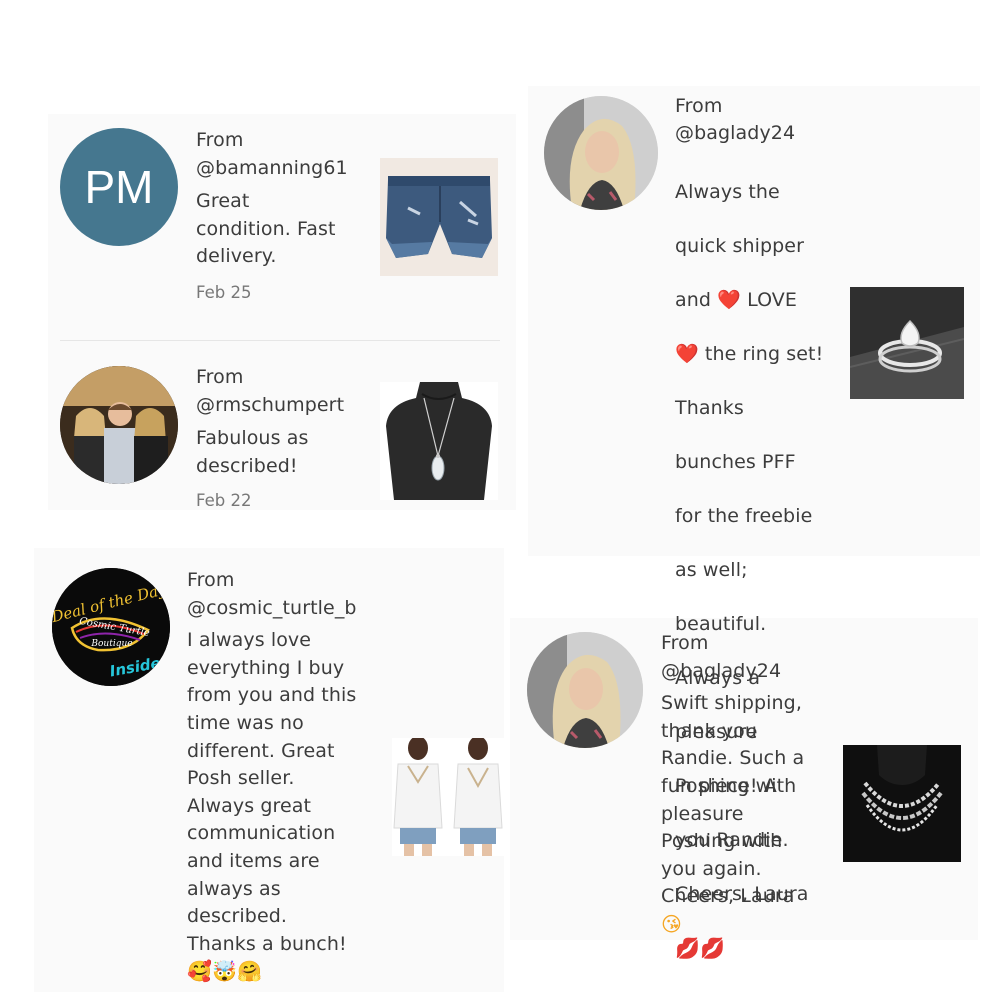  I want to click on comment-line: Always the, so click(727, 192).